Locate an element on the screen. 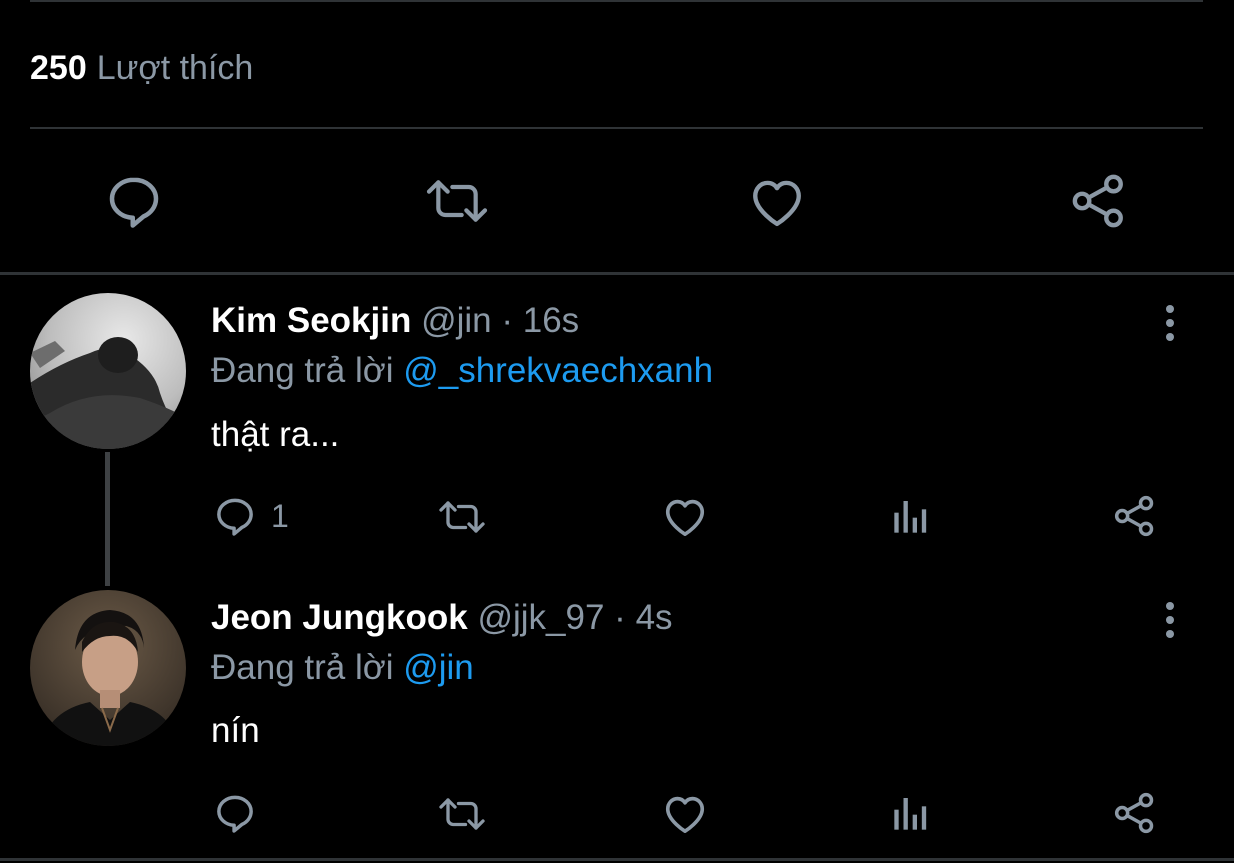 The image size is (1234, 863). main-tweet-actions is located at coordinates (617, 201).